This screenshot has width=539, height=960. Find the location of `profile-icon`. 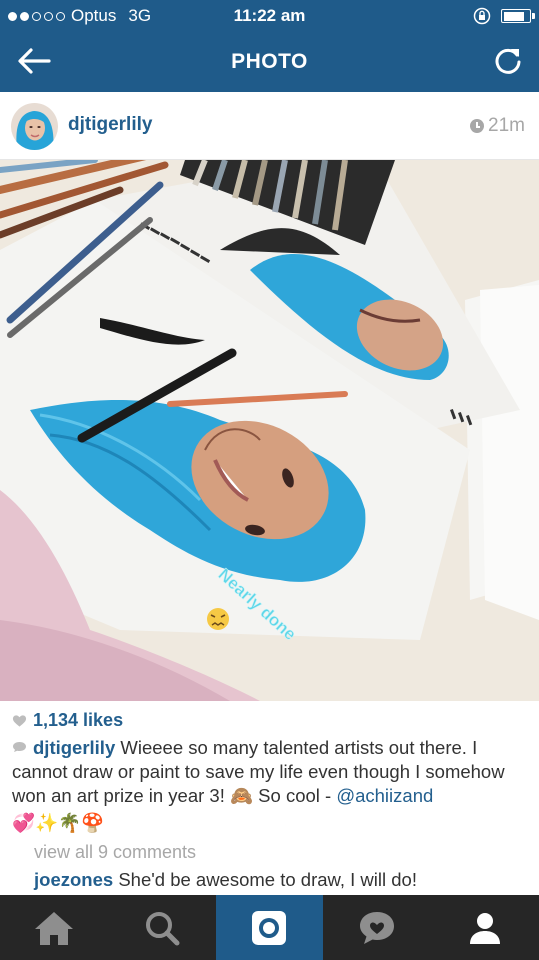

profile-icon is located at coordinates (485, 928).